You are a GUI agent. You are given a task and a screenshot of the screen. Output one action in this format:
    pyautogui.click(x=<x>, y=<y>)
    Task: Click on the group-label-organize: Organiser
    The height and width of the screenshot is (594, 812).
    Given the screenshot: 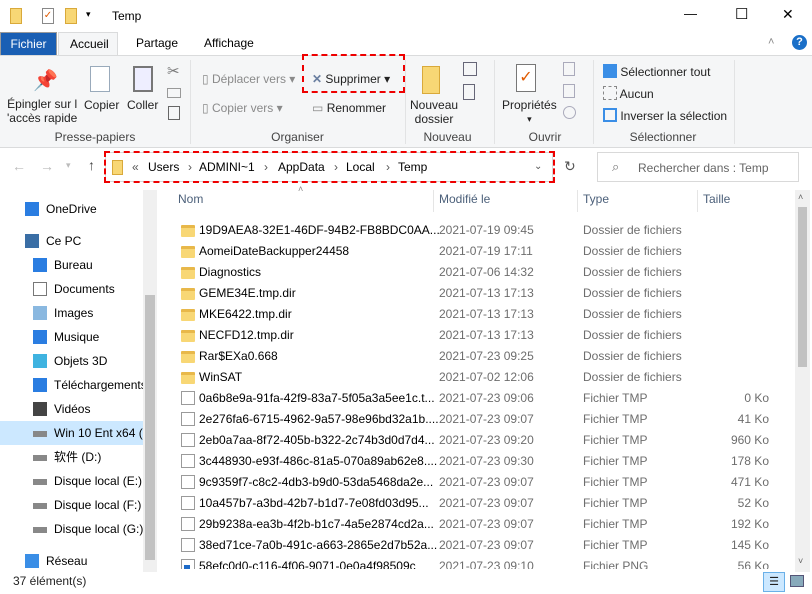 What is the action you would take?
    pyautogui.click(x=297, y=137)
    